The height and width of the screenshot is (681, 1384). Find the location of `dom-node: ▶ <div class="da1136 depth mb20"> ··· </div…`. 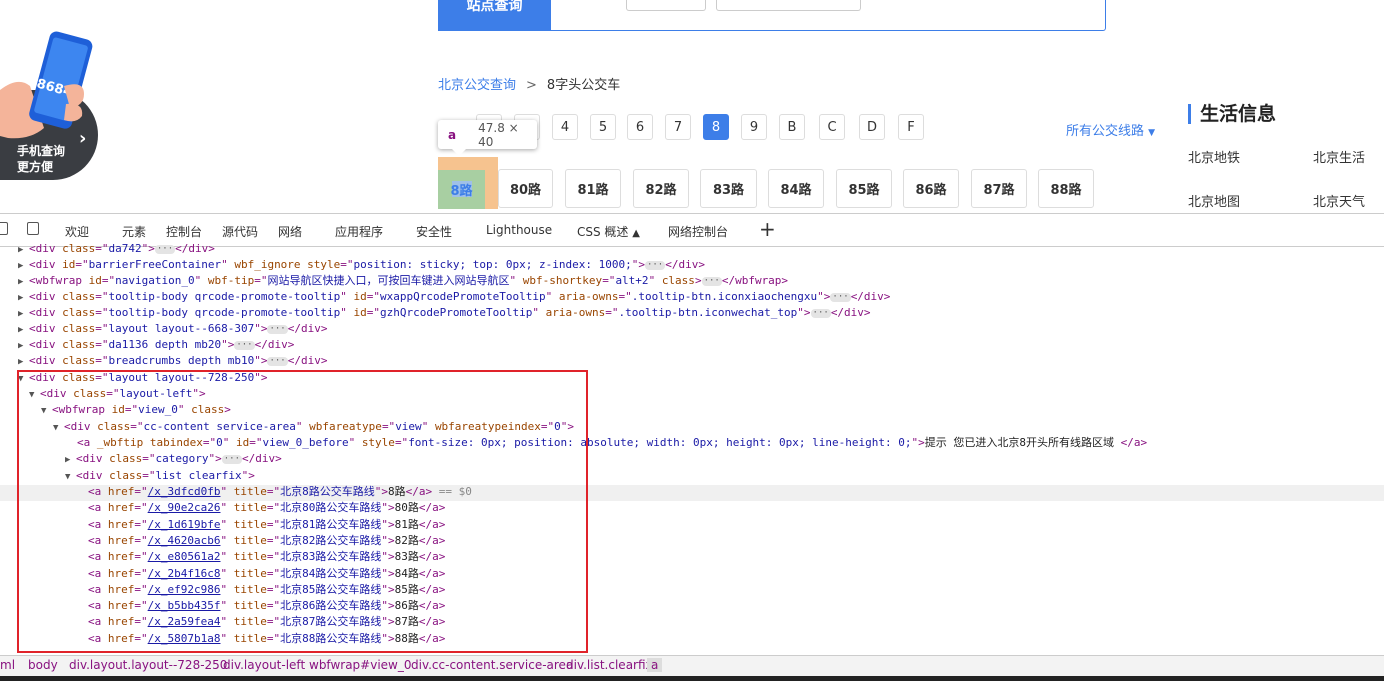

dom-node: ▶ <div class="da1136 depth mb20"> ··· </div… is located at coordinates (156, 345).